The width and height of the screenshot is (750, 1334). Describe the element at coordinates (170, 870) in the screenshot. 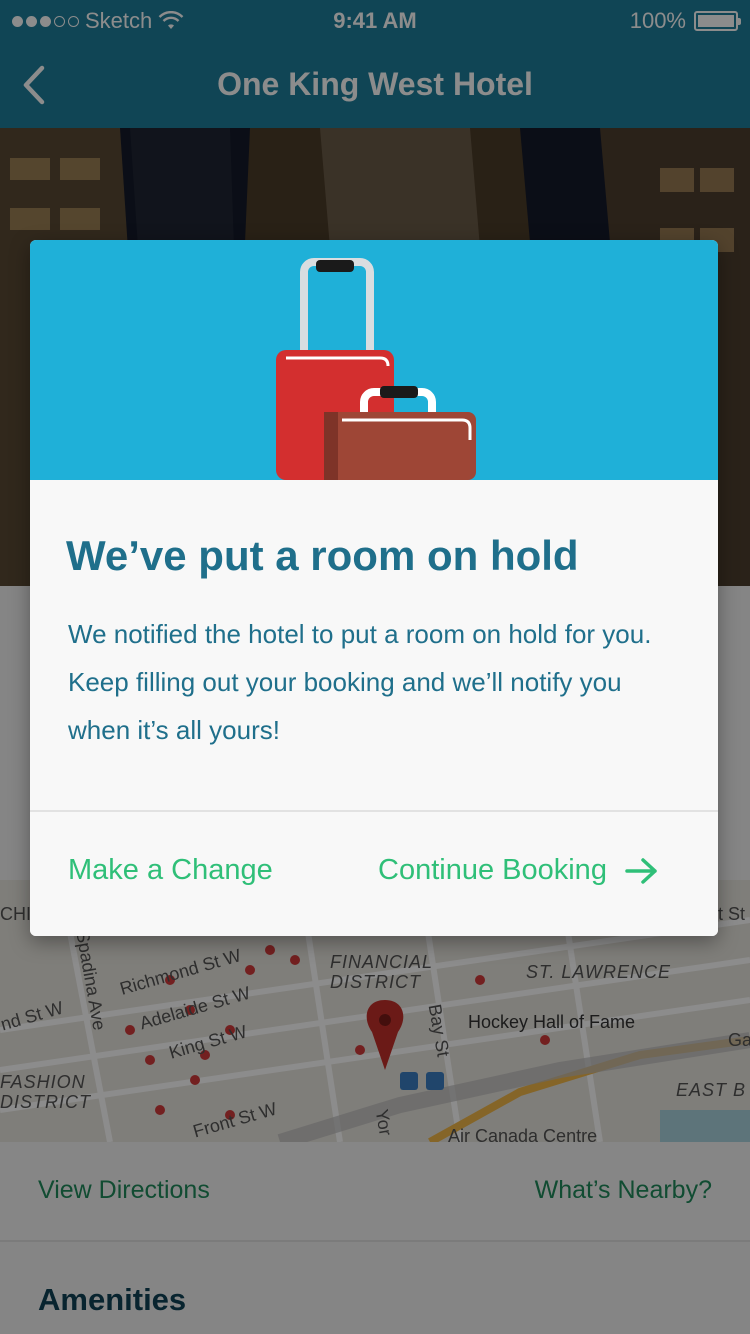

I see `make-change-button: Make a Change` at that location.